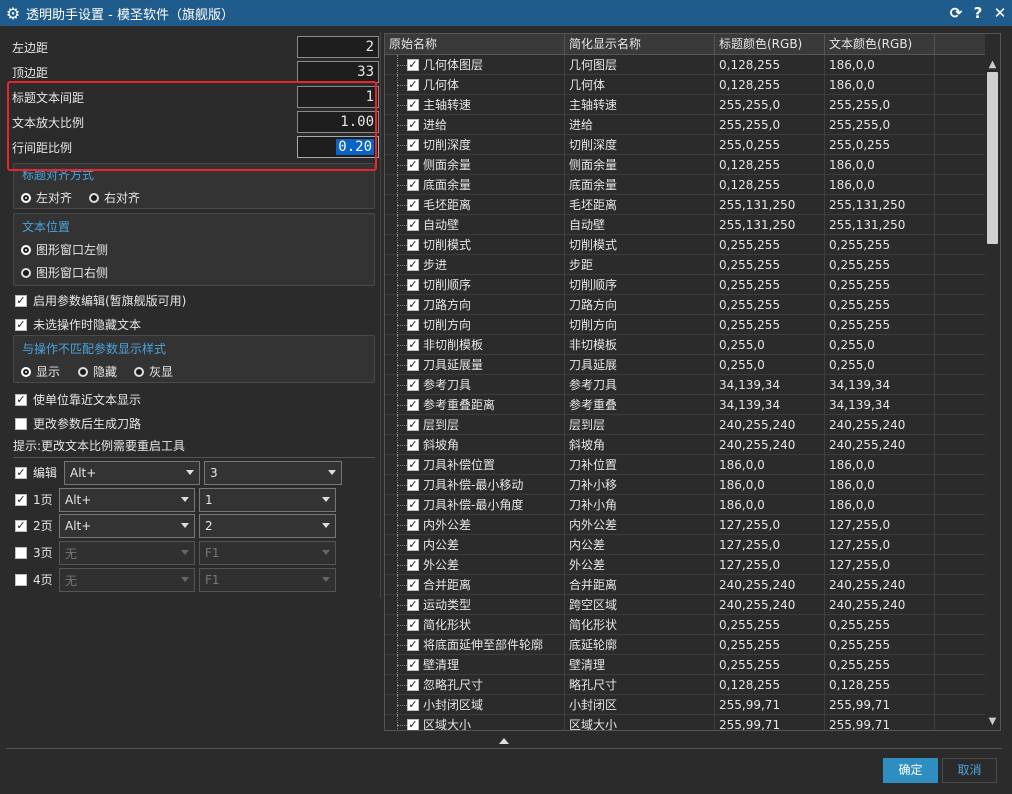  What do you see at coordinates (475, 705) in the screenshot?
I see `cell-original-name: ✓ 小封闭区域` at bounding box center [475, 705].